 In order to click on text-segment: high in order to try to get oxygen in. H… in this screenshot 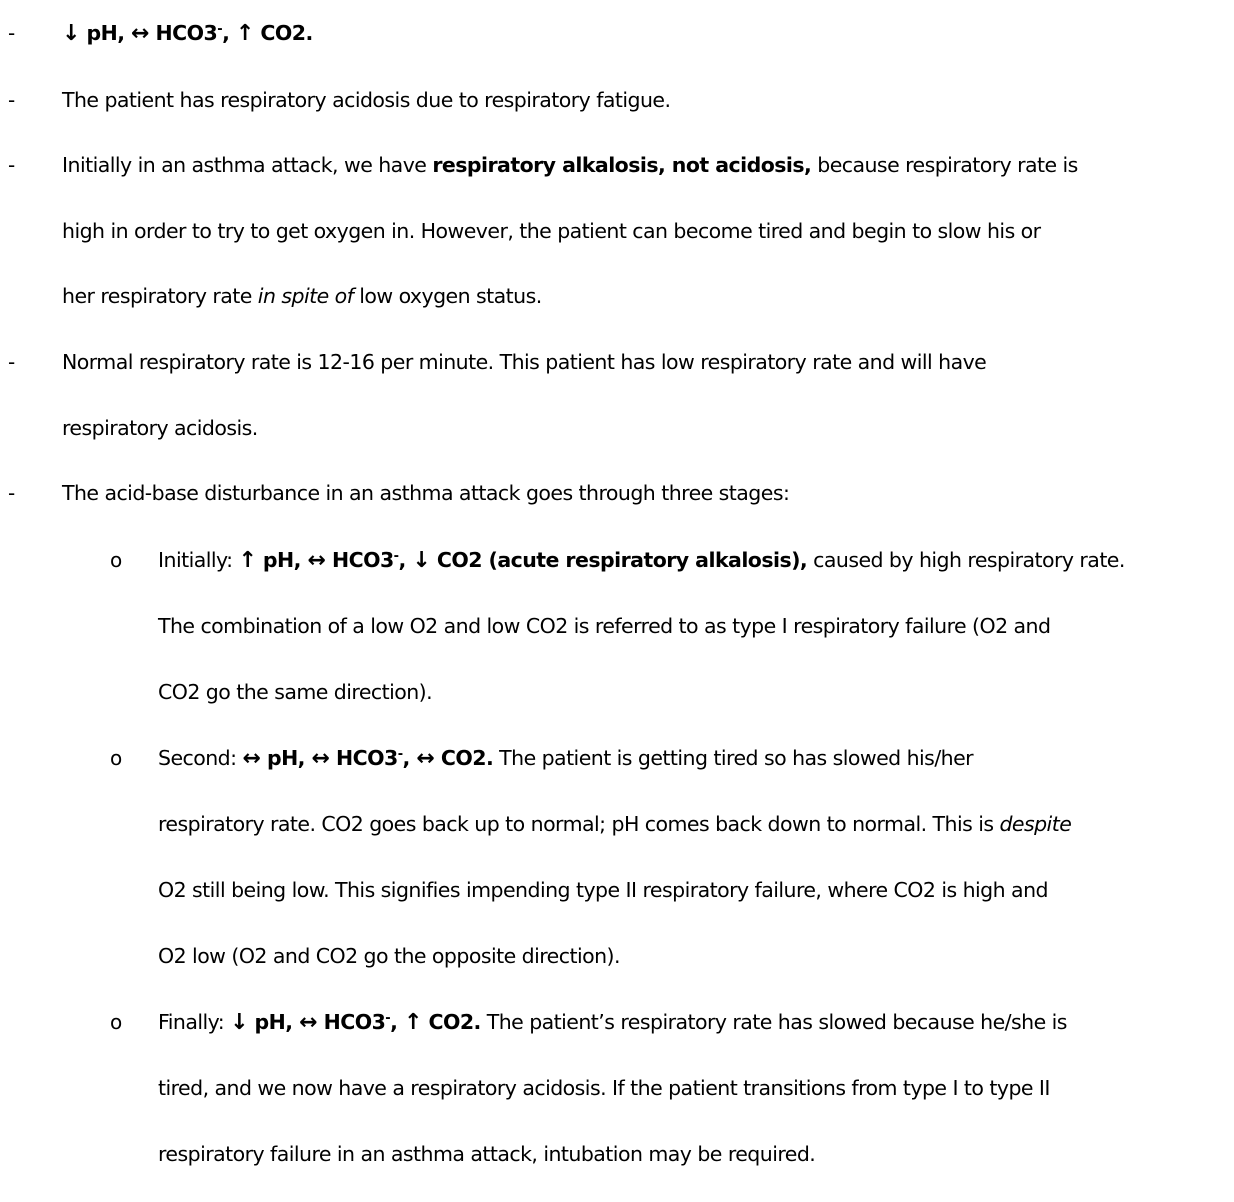, I will do `click(551, 231)`.